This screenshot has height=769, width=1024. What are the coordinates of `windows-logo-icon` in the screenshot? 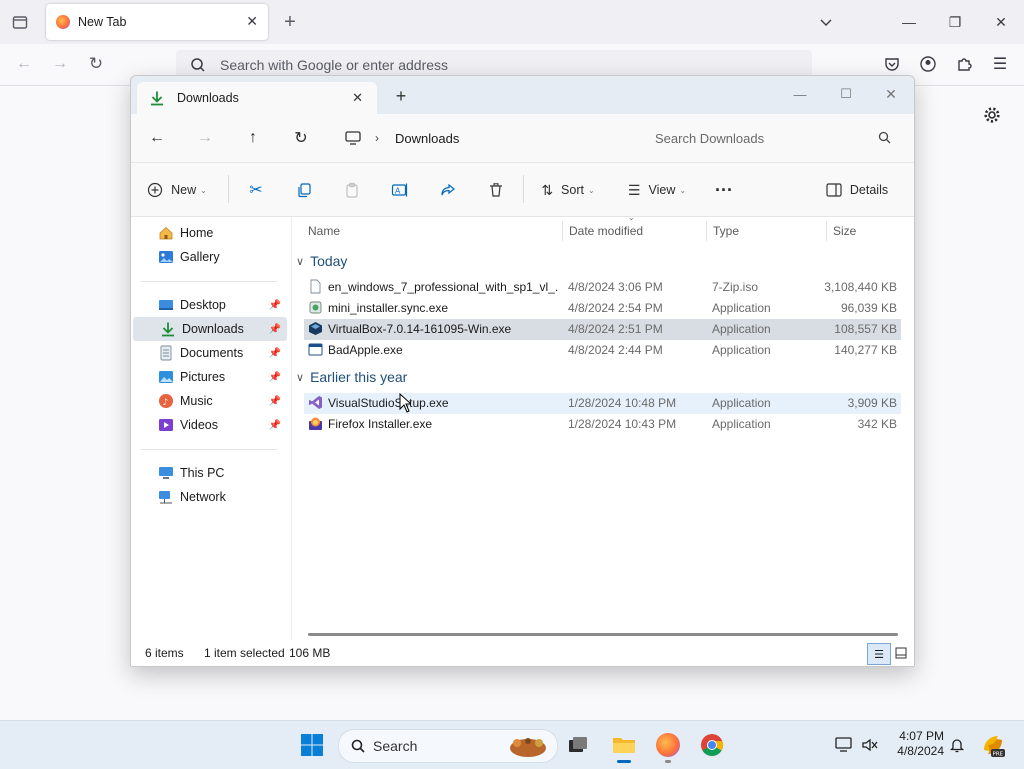 It's located at (312, 745).